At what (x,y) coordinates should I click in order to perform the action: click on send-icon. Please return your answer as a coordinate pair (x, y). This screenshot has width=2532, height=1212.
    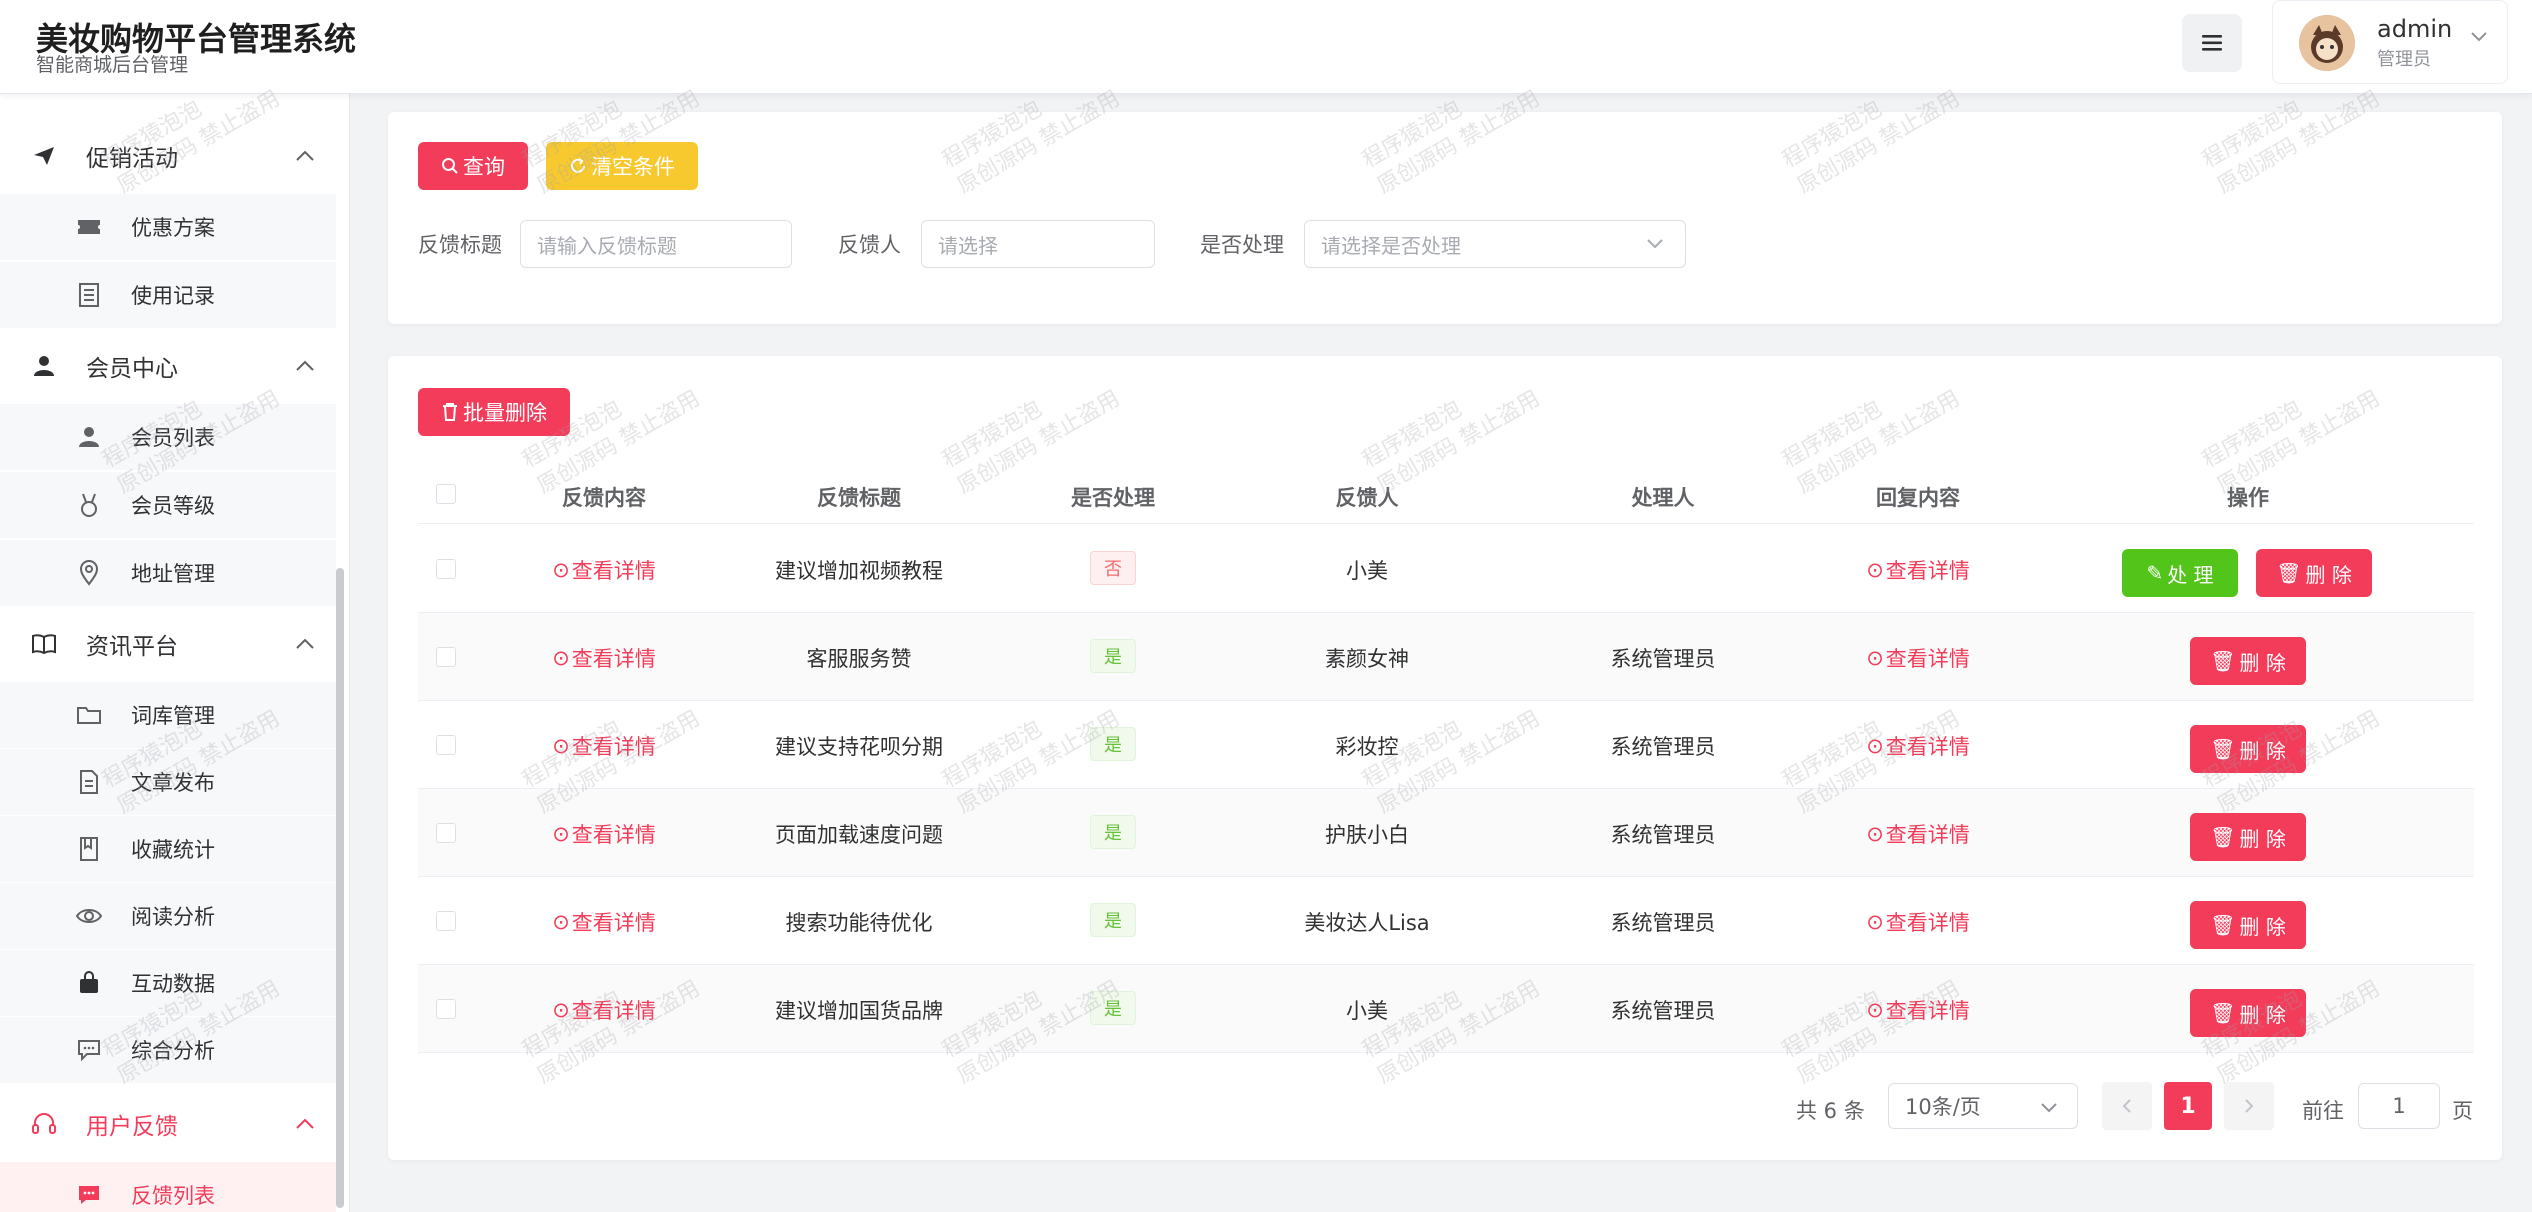
    Looking at the image, I should click on (44, 156).